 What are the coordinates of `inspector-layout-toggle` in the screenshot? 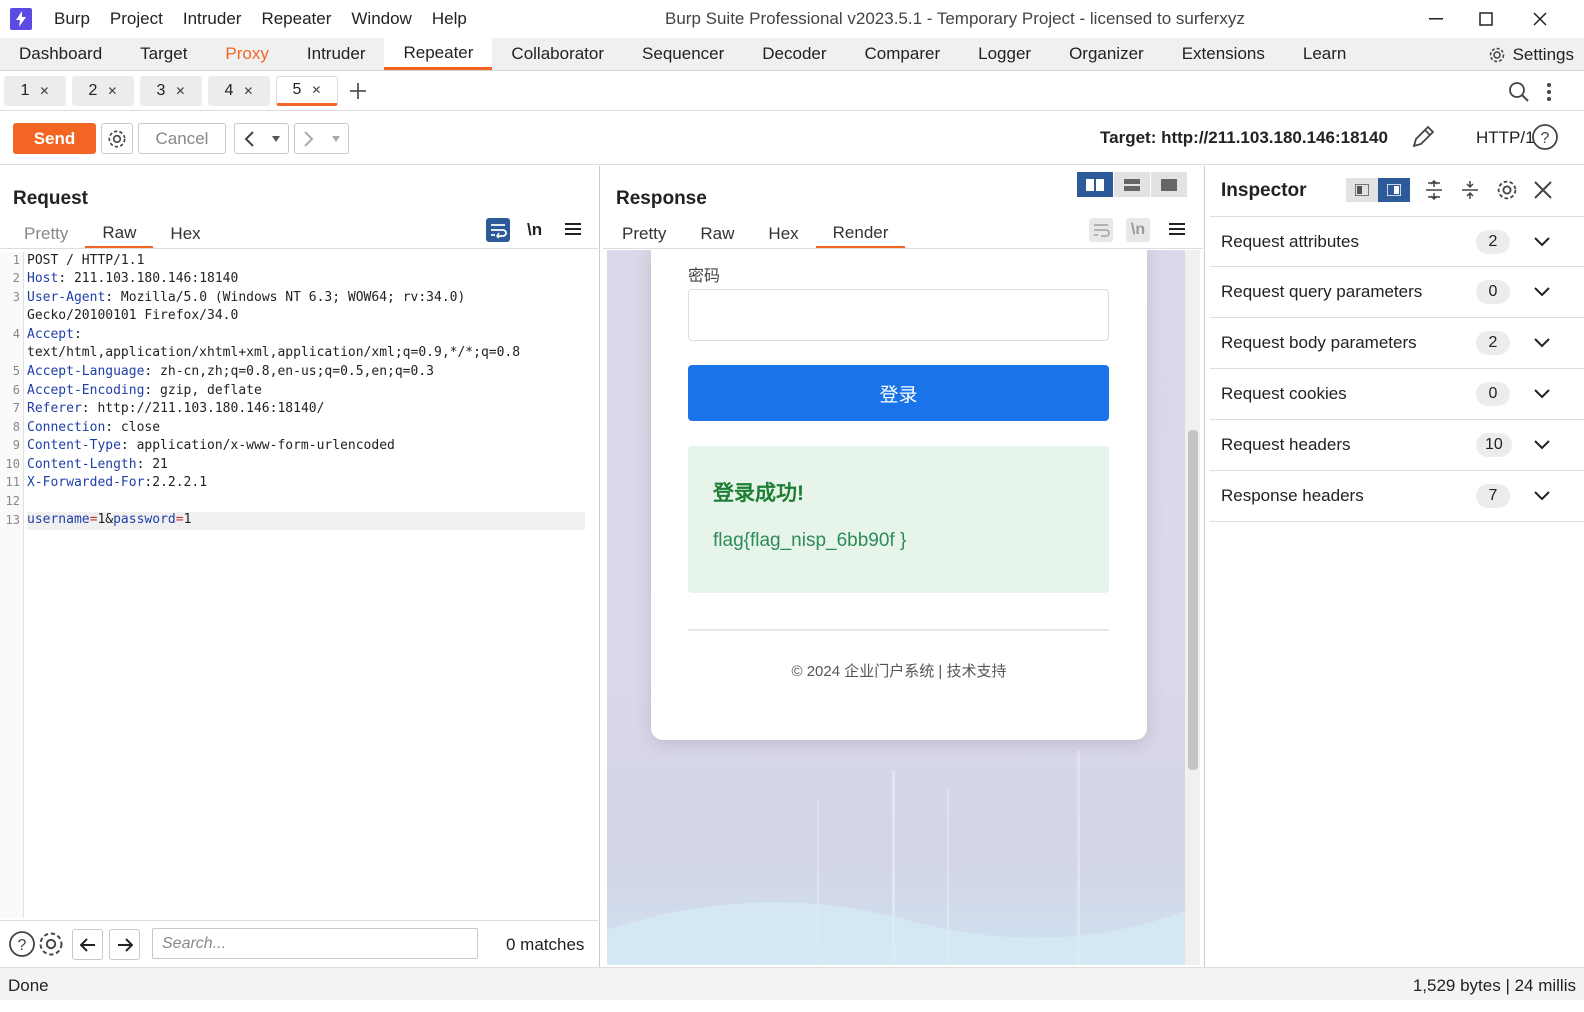 It's located at (1378, 190).